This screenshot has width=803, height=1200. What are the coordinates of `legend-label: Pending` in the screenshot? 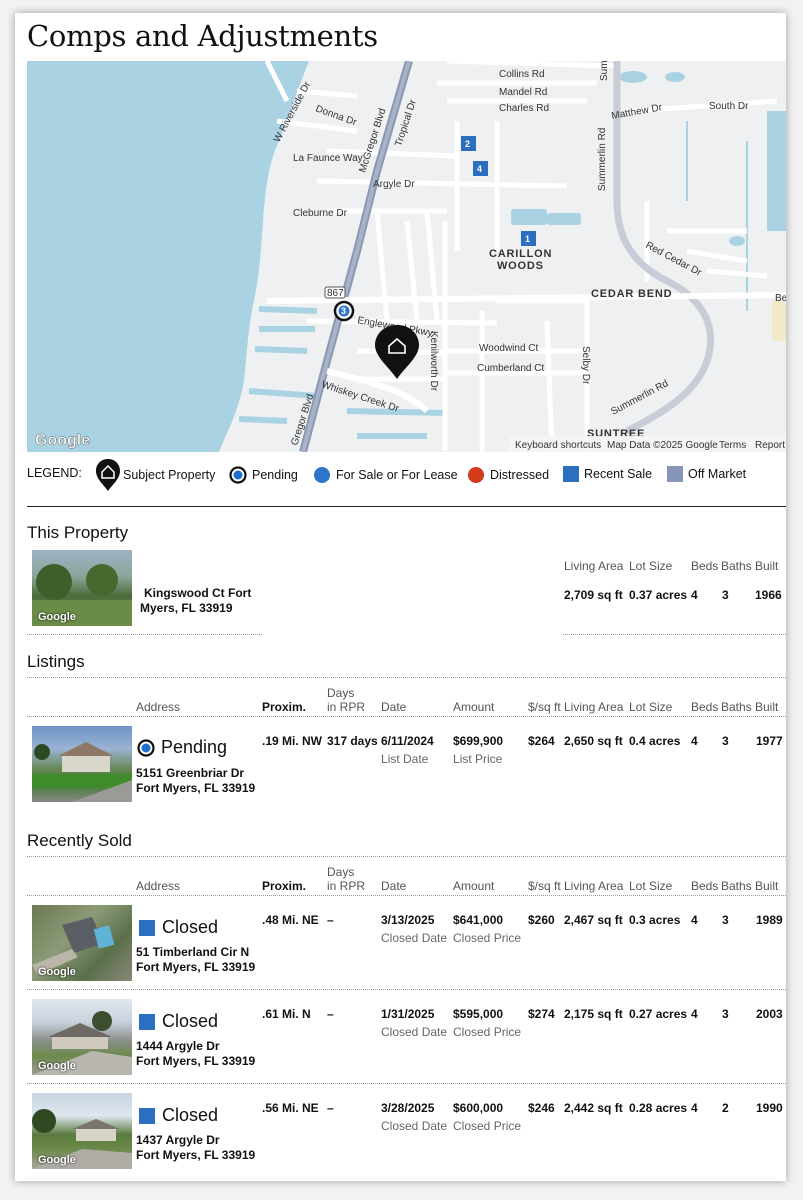 It's located at (275, 475).